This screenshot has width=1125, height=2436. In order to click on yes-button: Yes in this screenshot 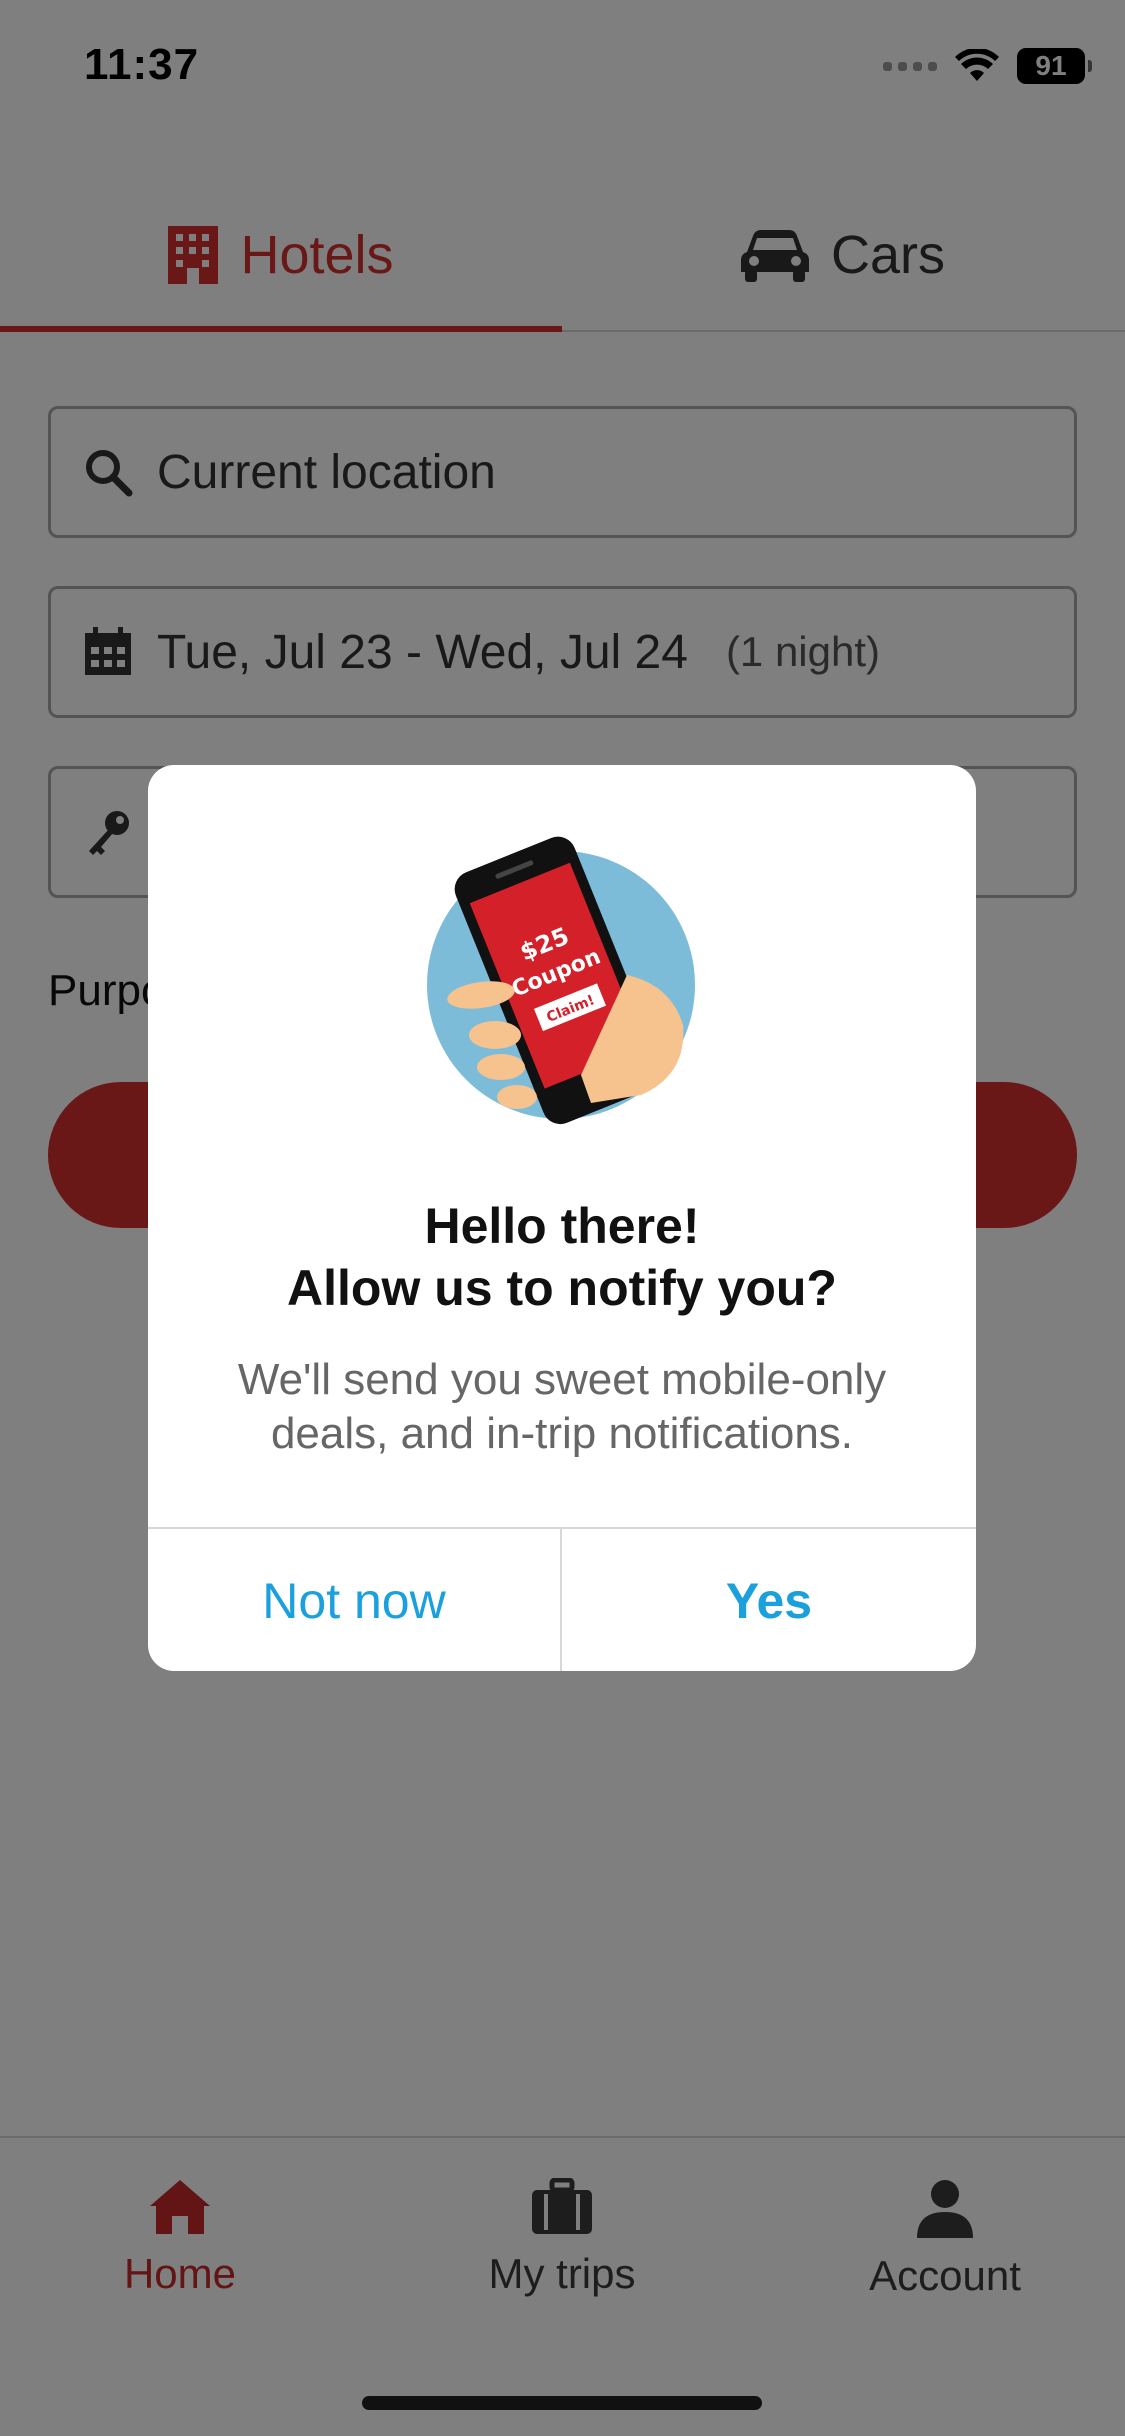, I will do `click(769, 1600)`.